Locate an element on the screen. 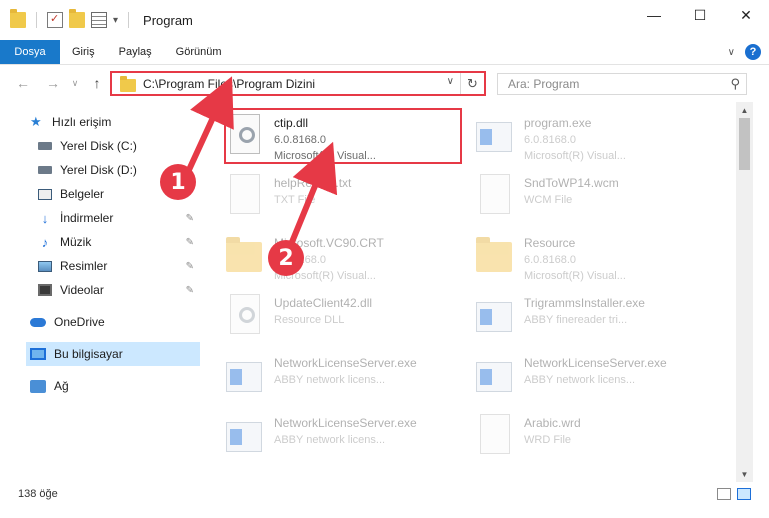  sidebar-item-local-disk-c: Yerel Disk (C:) is located at coordinates (119, 146).